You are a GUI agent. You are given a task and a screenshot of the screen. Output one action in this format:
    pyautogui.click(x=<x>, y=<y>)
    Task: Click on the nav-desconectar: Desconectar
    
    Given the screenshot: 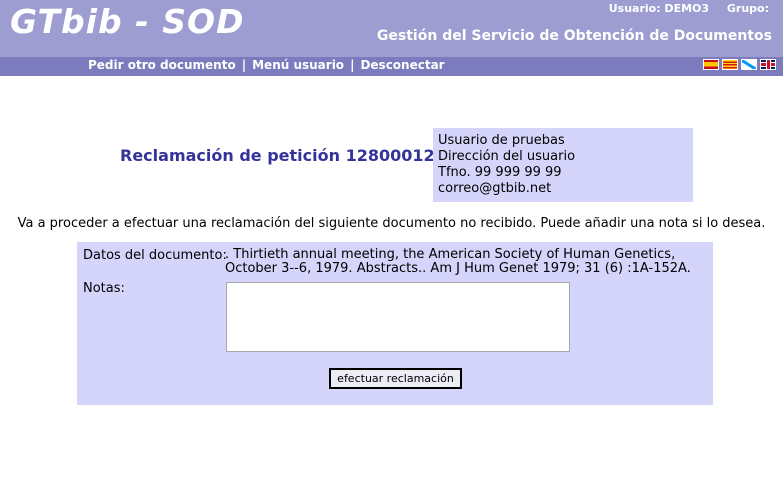 What is the action you would take?
    pyautogui.click(x=402, y=65)
    